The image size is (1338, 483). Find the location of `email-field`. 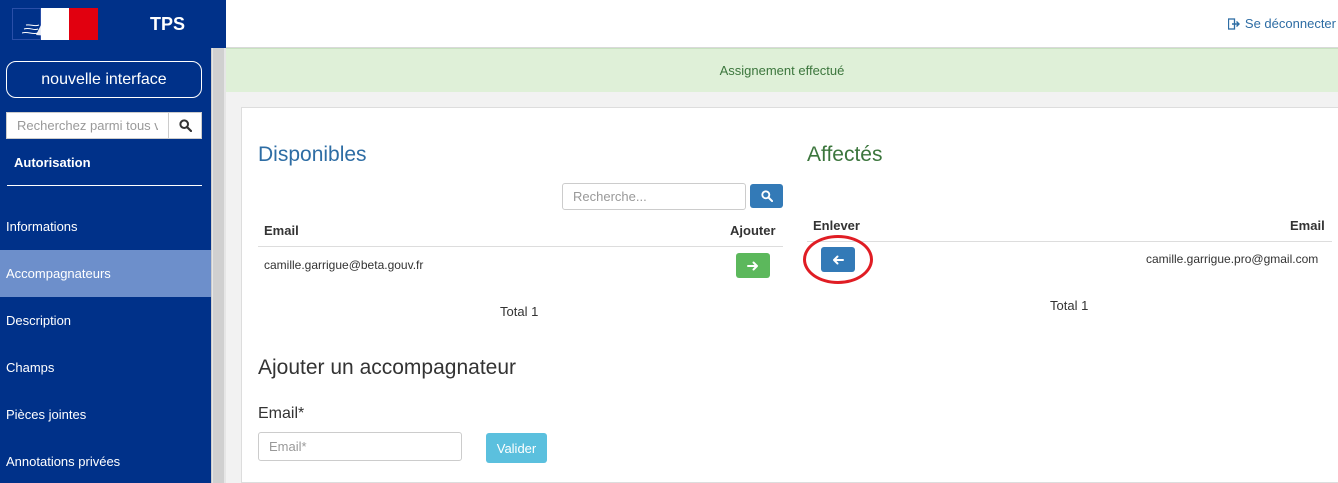

email-field is located at coordinates (360, 446).